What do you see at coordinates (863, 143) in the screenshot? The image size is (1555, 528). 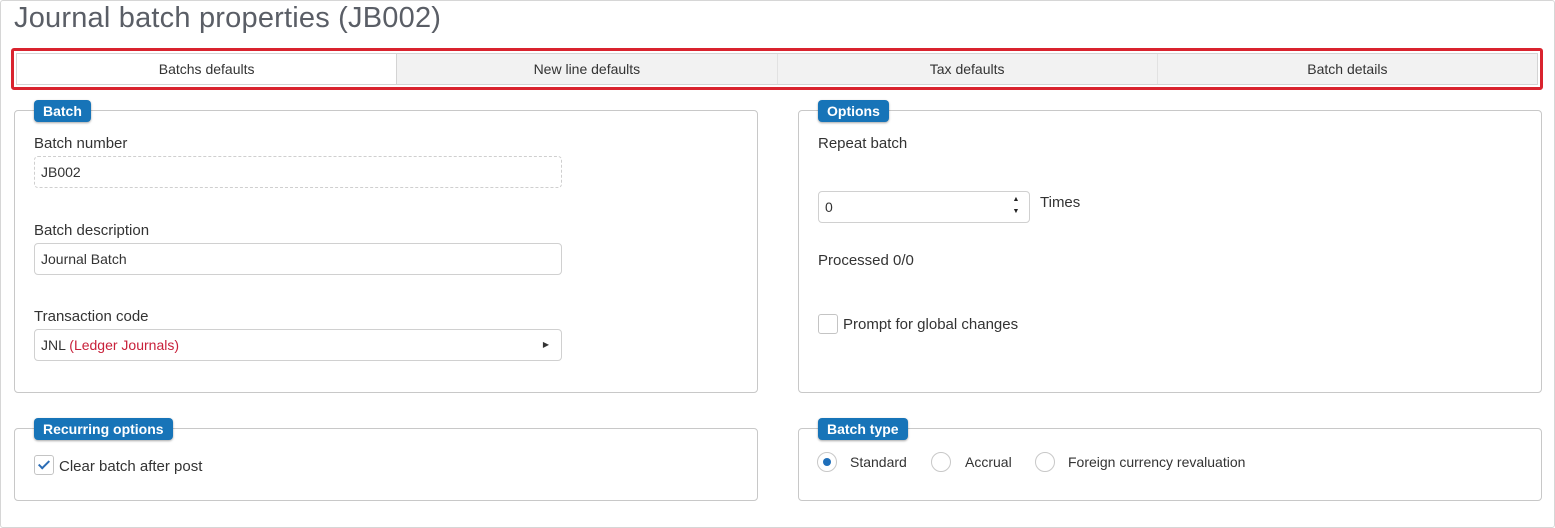 I see `repeat-batch-label: Repeat batch` at bounding box center [863, 143].